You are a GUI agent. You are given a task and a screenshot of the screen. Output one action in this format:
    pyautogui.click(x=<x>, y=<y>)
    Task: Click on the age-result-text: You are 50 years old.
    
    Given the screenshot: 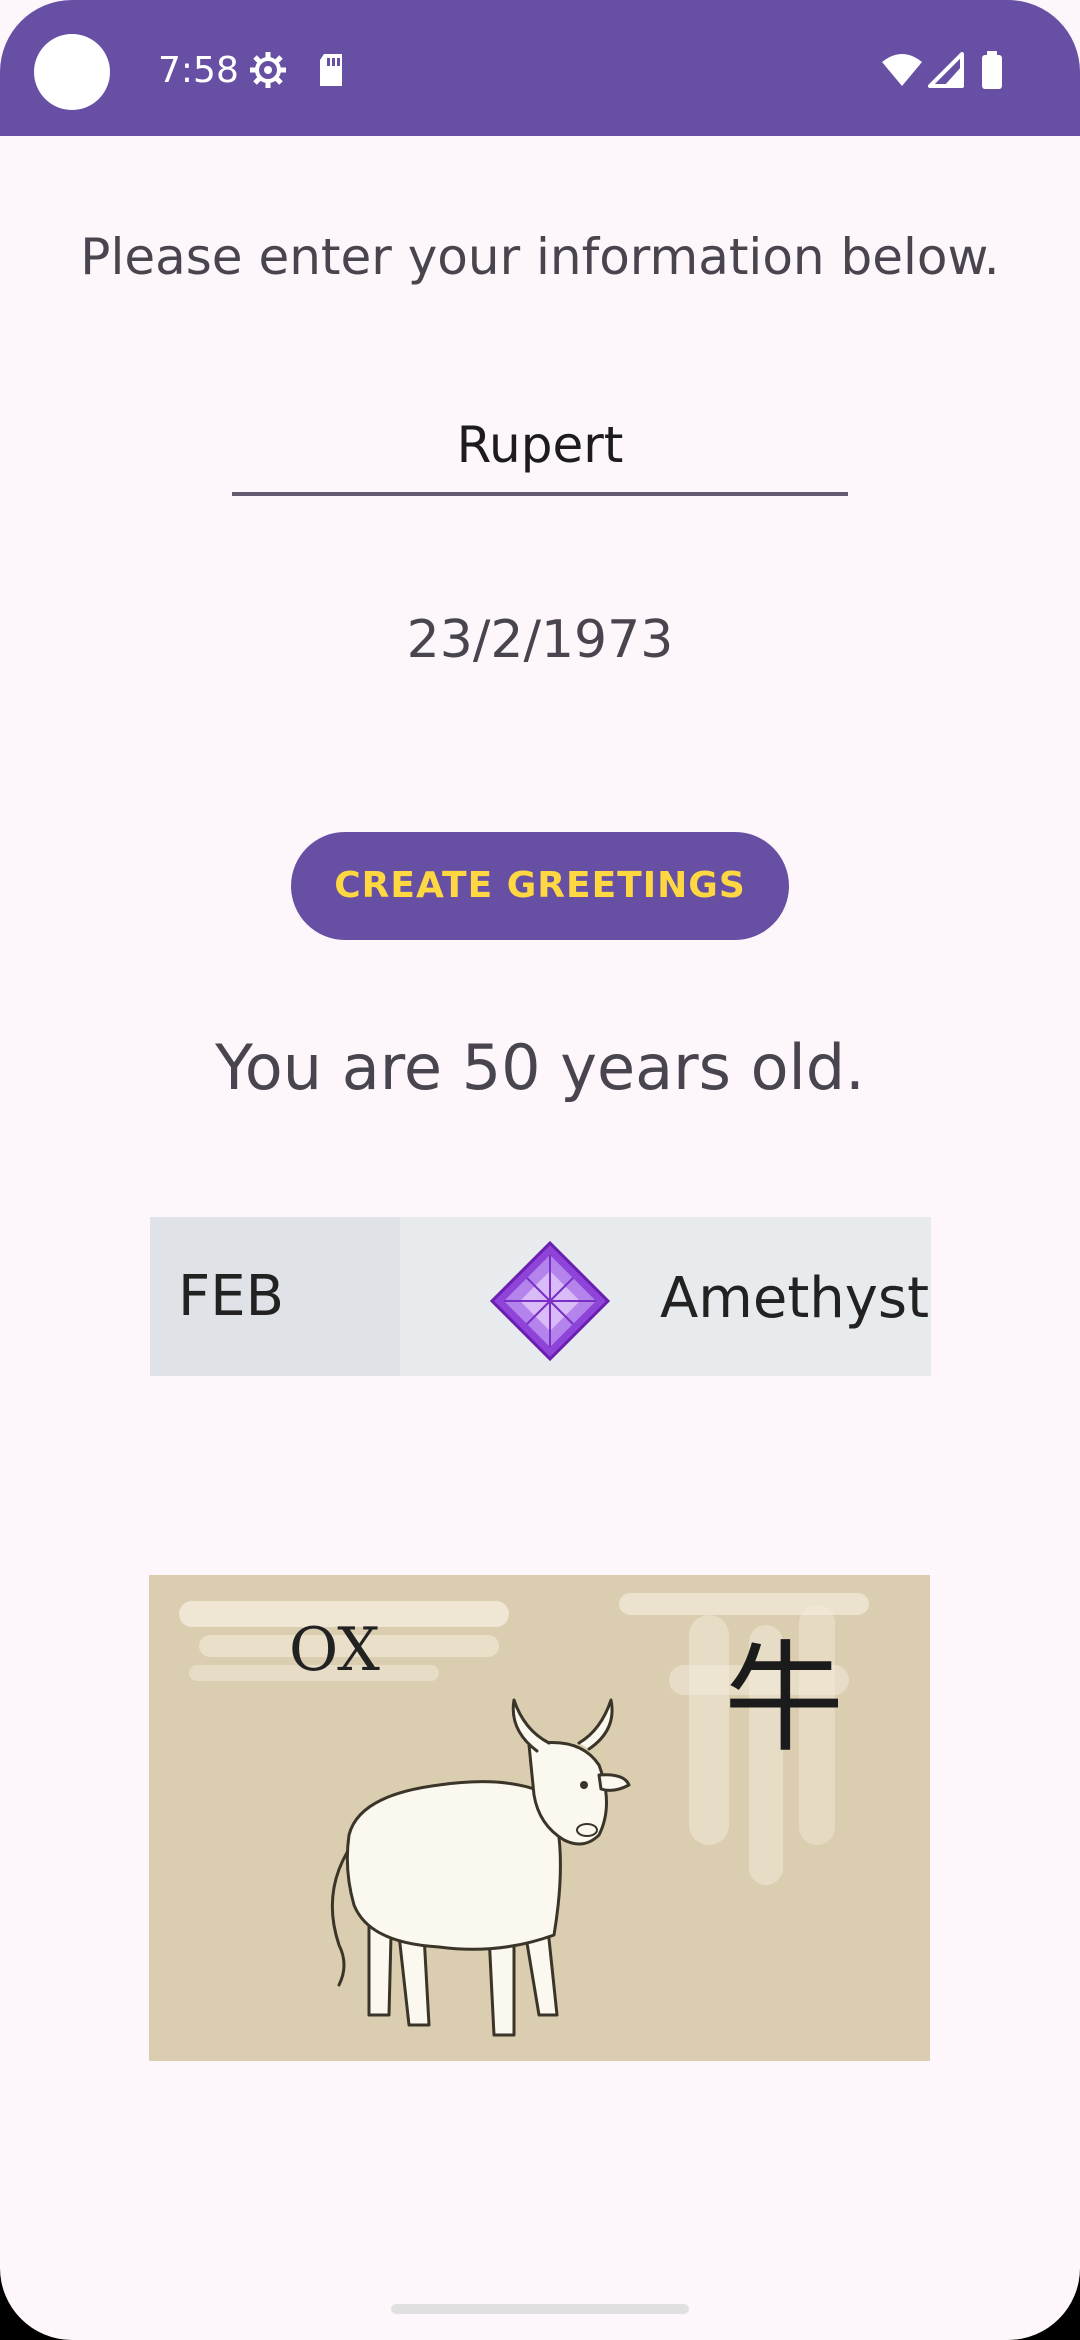 What is the action you would take?
    pyautogui.click(x=540, y=1067)
    